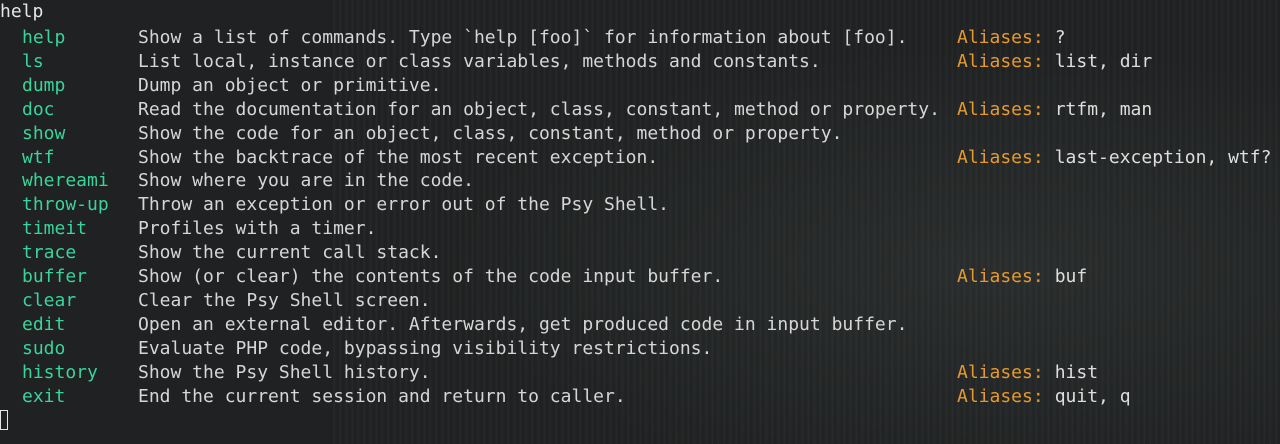 This screenshot has width=1280, height=444. Describe the element at coordinates (49, 300) in the screenshot. I see `command-name: clear` at that location.